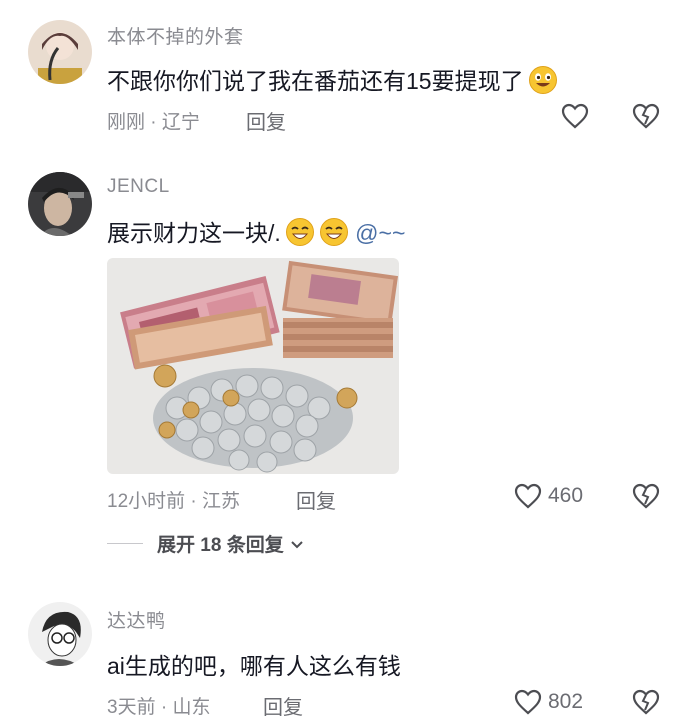 The image size is (690, 725). Describe the element at coordinates (254, 666) in the screenshot. I see `comment-text: ai生成的吧，哪有人这么有钱` at that location.